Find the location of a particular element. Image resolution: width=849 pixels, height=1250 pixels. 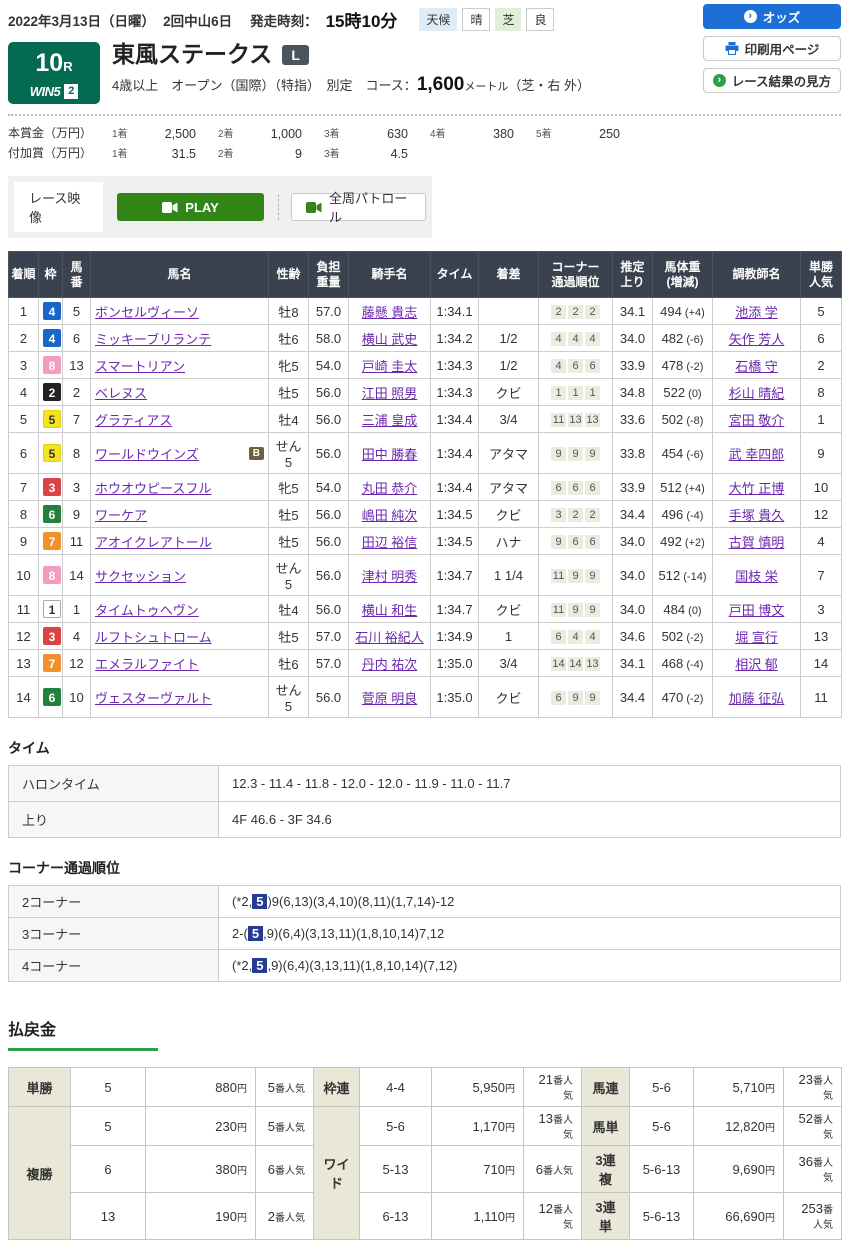

win-favorite-rank: 2 is located at coordinates (821, 365).